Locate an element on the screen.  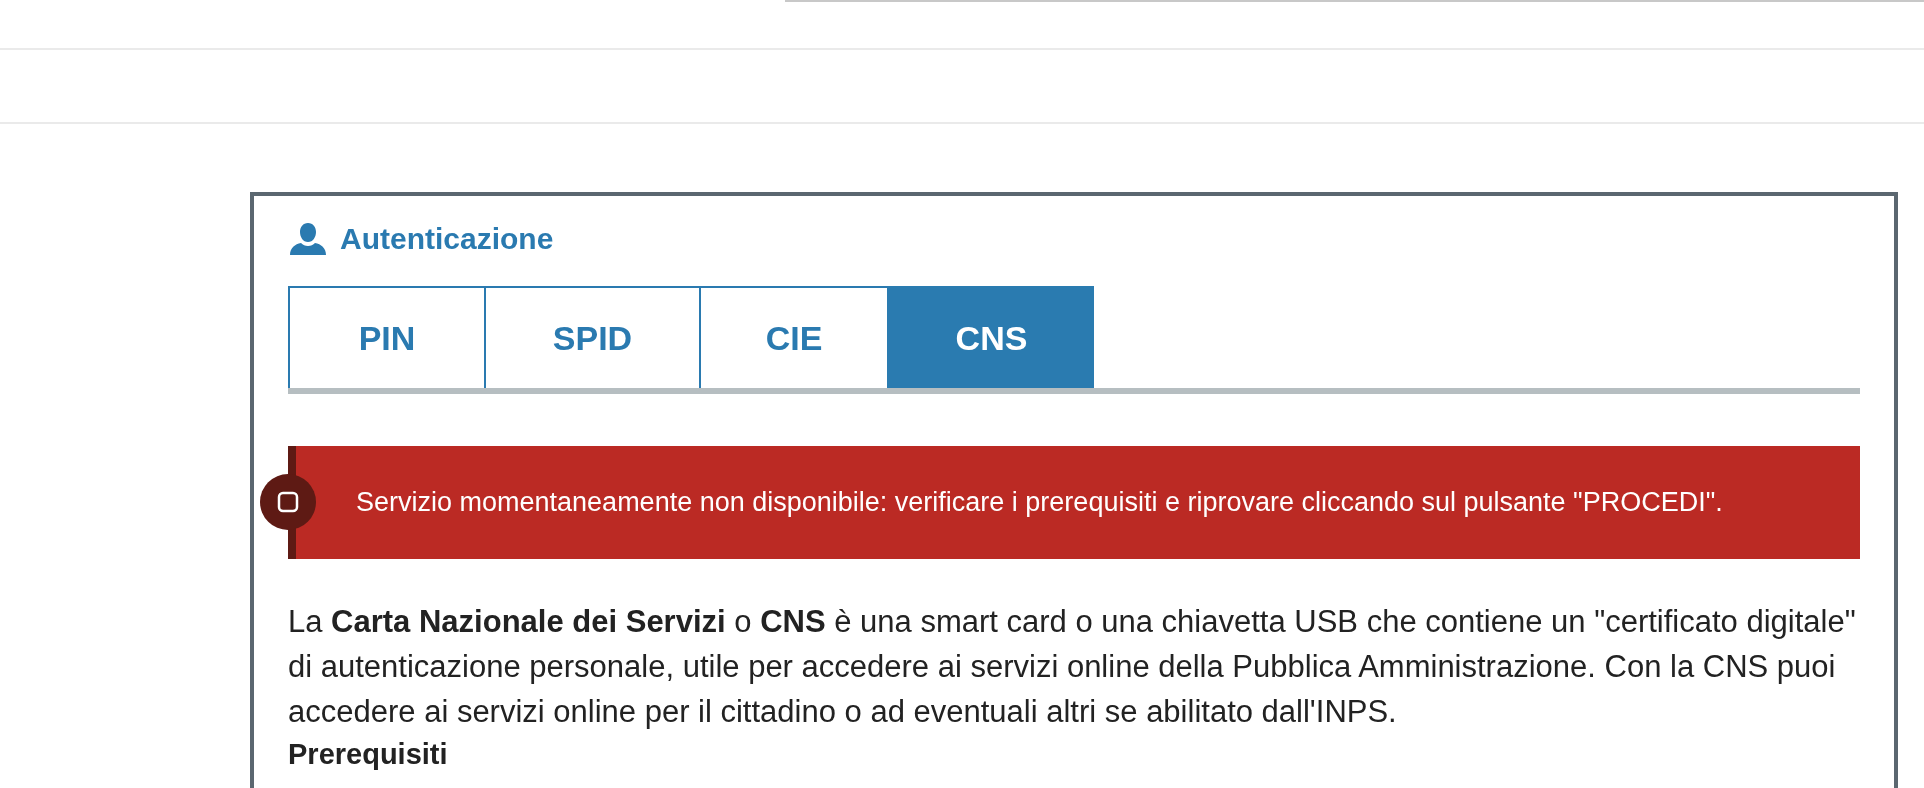
section-heading: Prerequisiti is located at coordinates (368, 754).